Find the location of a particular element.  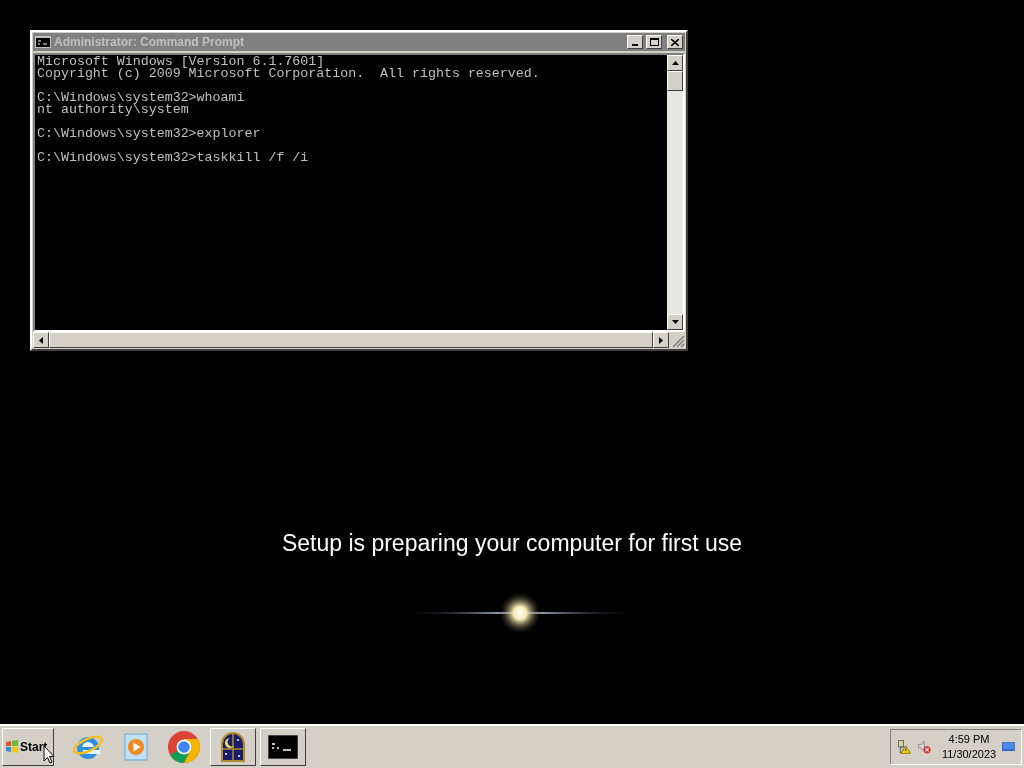

console-line: C:\Windows\system32>explorer is located at coordinates (149, 134).